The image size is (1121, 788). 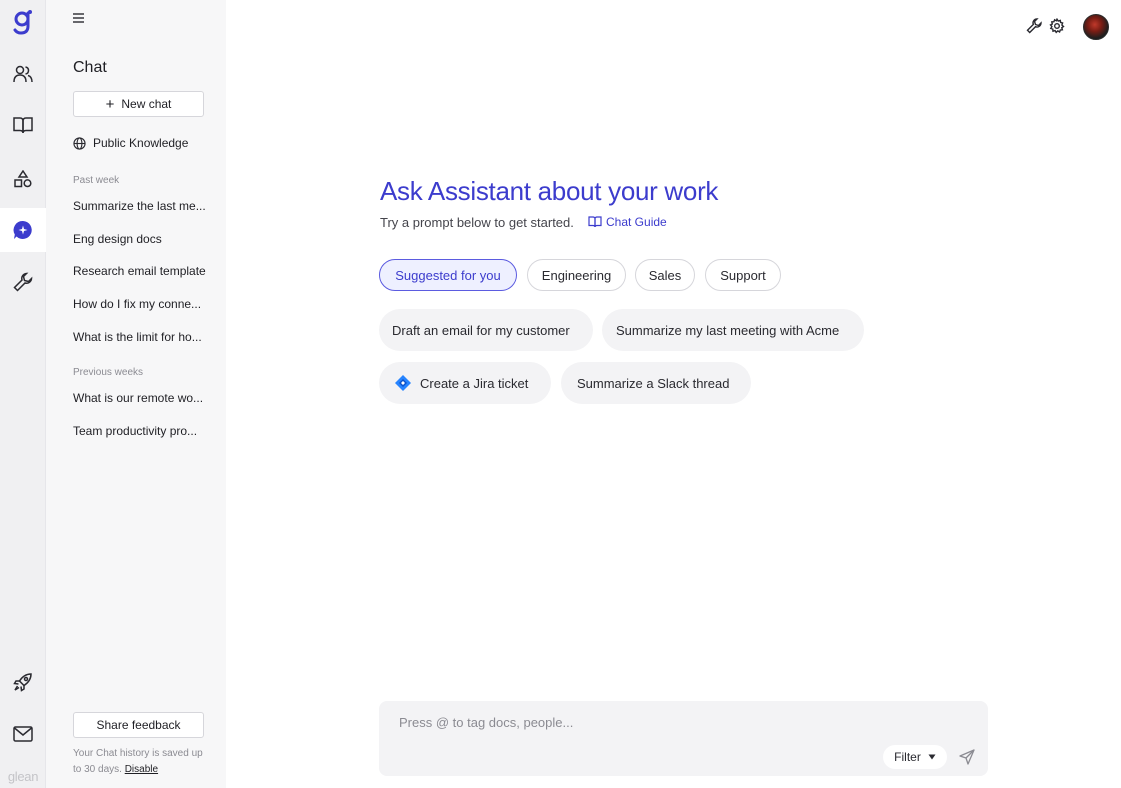 What do you see at coordinates (110, 104) in the screenshot?
I see `plus-icon: +` at bounding box center [110, 104].